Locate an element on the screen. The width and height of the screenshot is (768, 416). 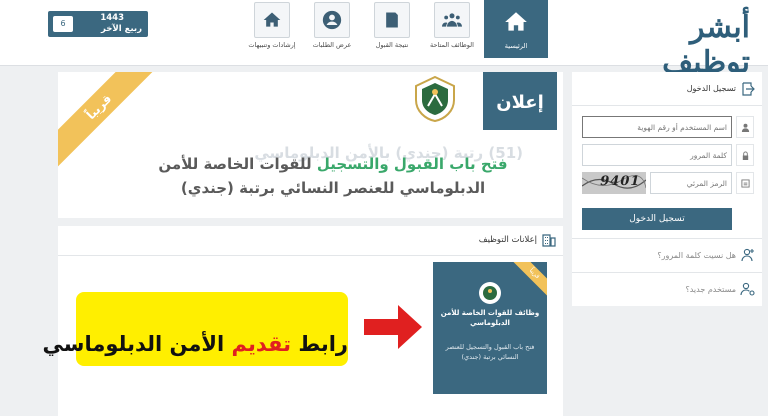
job-announcements-header: إعلانات التوظيف is located at coordinates (310, 241).